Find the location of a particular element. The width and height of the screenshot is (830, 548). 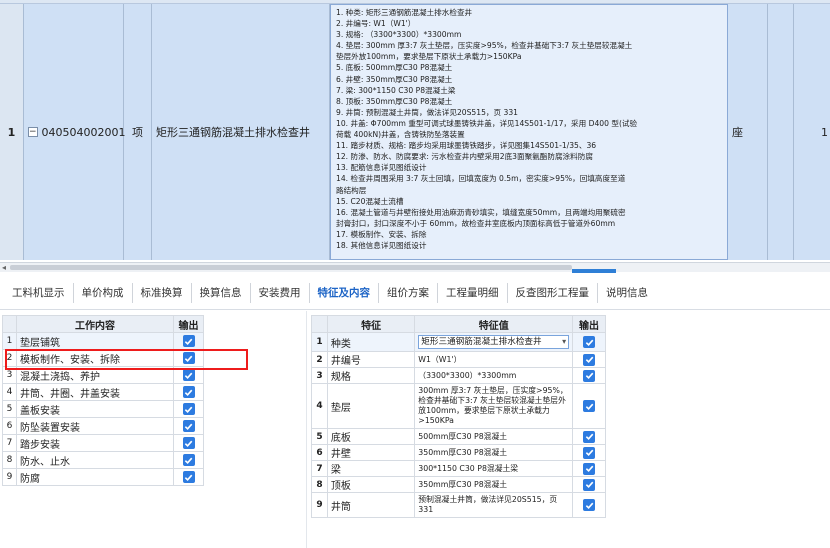

feature-row: 8 顶板 350mm厚C30 P8混凝土 is located at coordinates (458, 484).